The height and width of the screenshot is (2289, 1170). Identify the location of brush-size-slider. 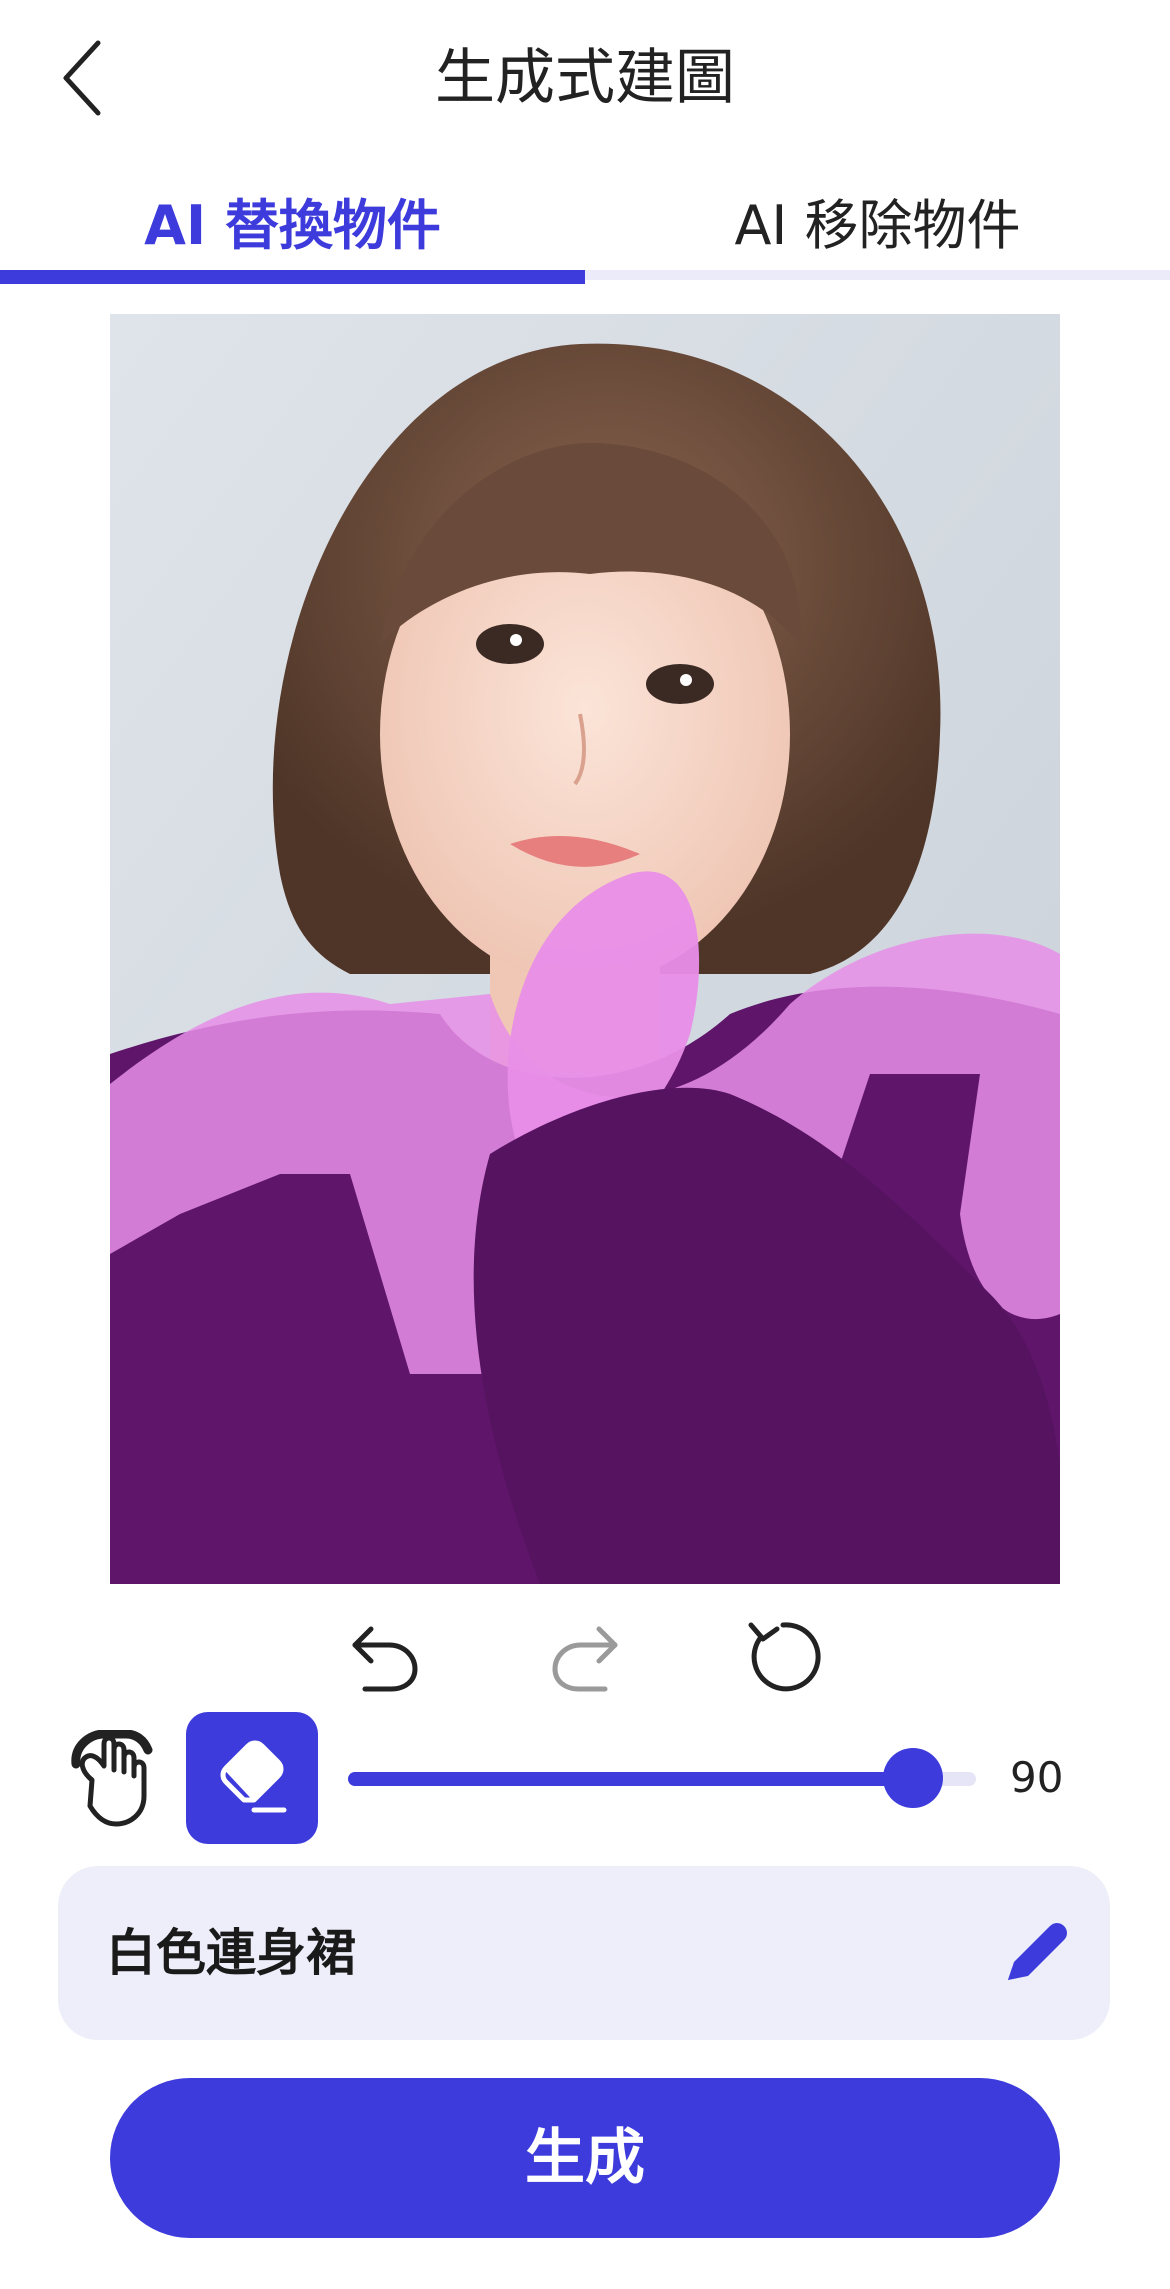
(662, 1778).